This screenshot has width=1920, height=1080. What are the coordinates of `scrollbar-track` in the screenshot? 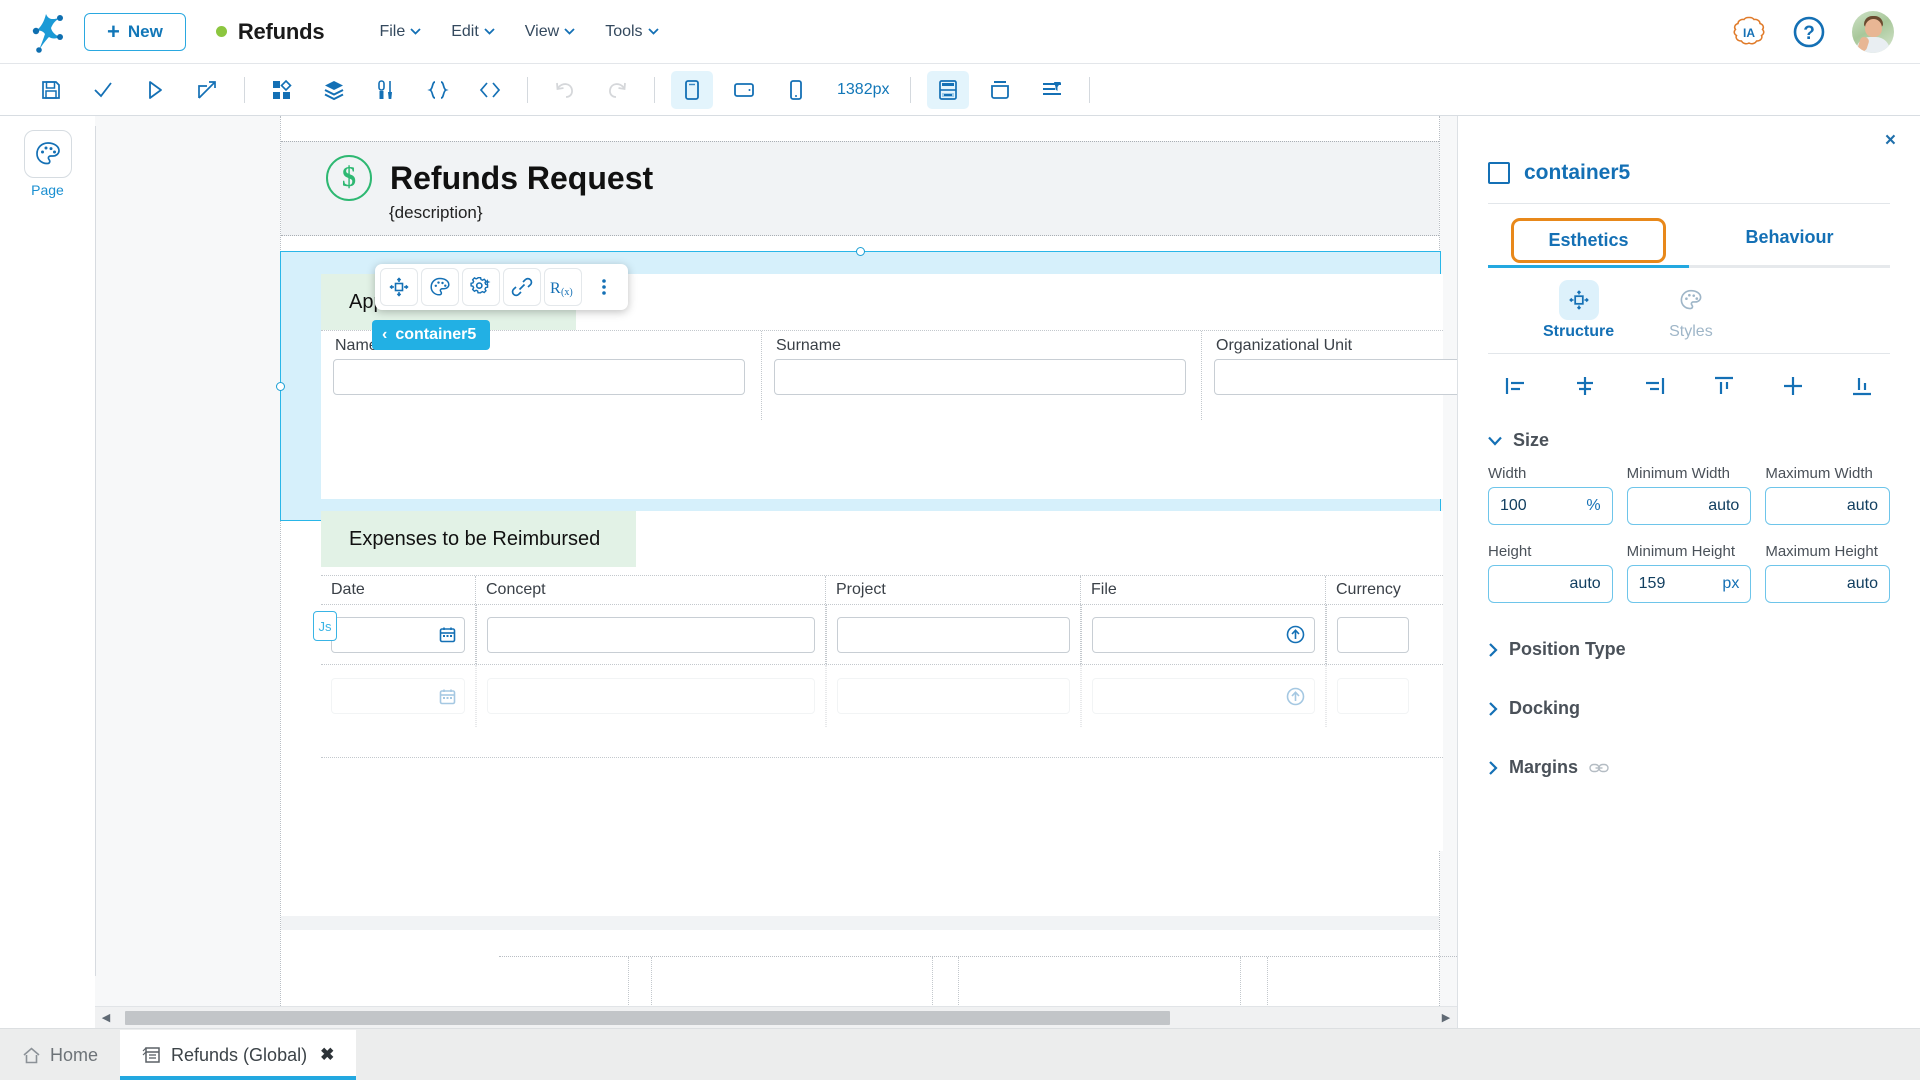 It's located at (776, 1017).